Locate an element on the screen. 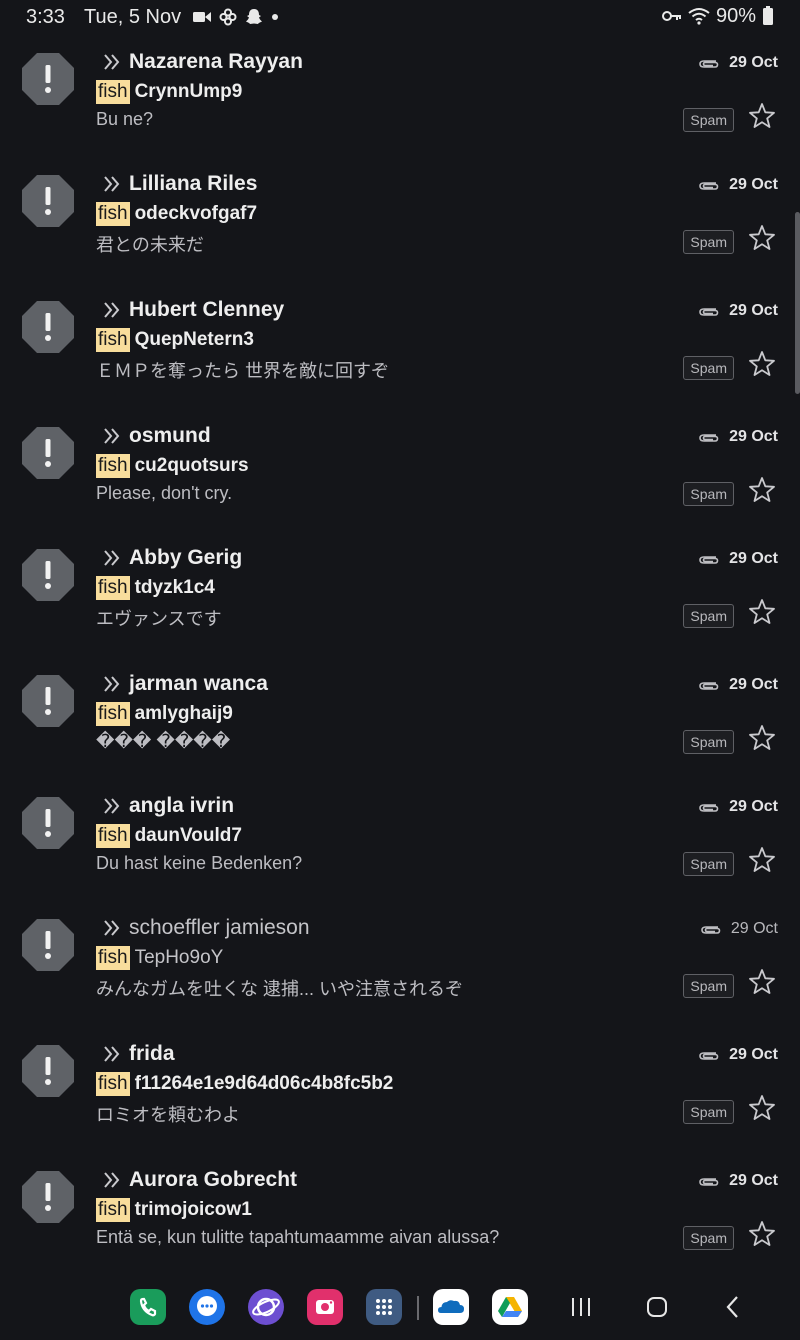  messages-app-icon is located at coordinates (207, 1307).